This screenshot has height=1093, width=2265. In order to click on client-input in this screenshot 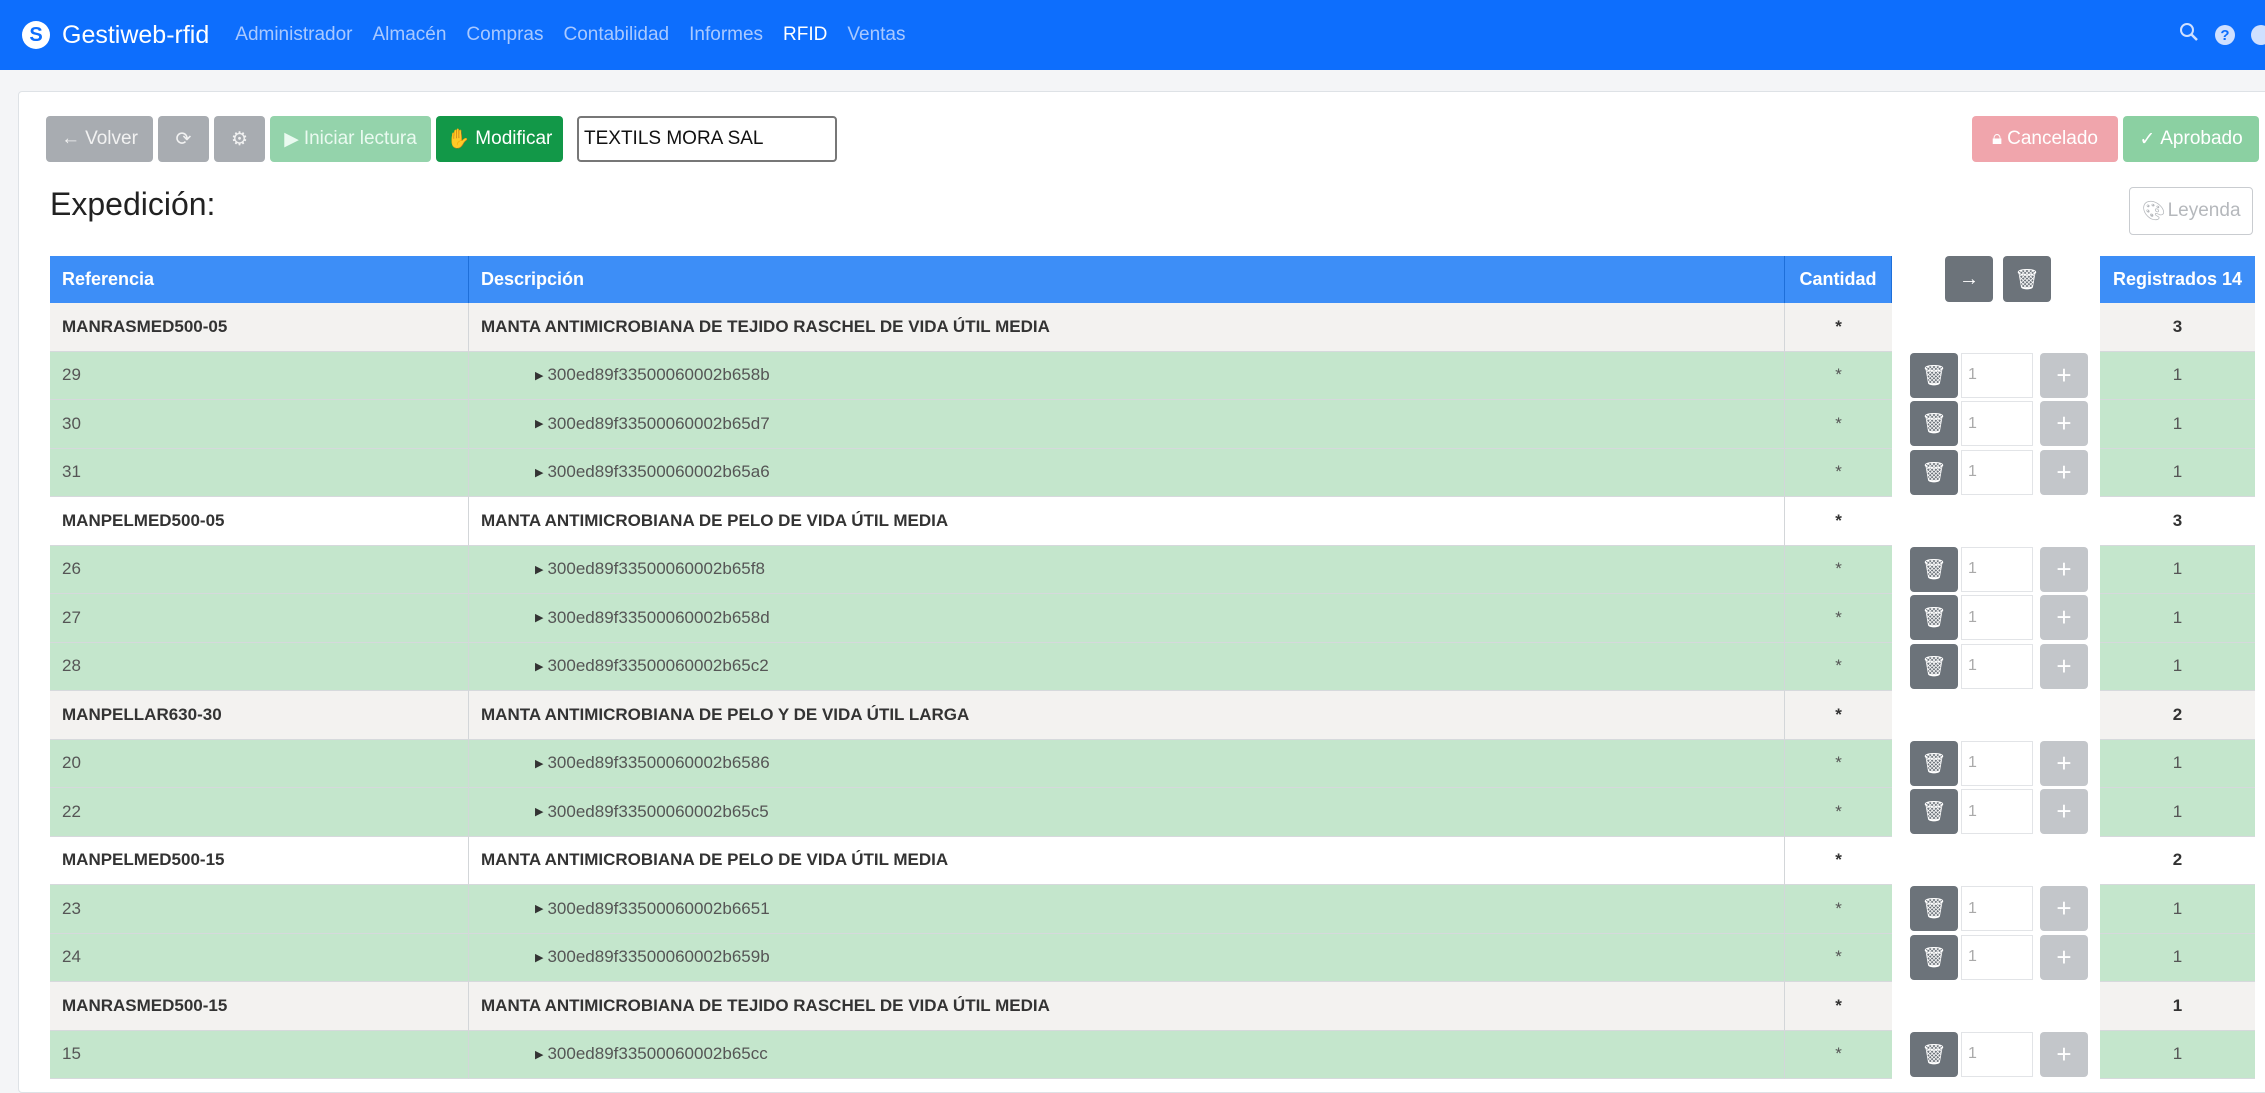, I will do `click(707, 139)`.